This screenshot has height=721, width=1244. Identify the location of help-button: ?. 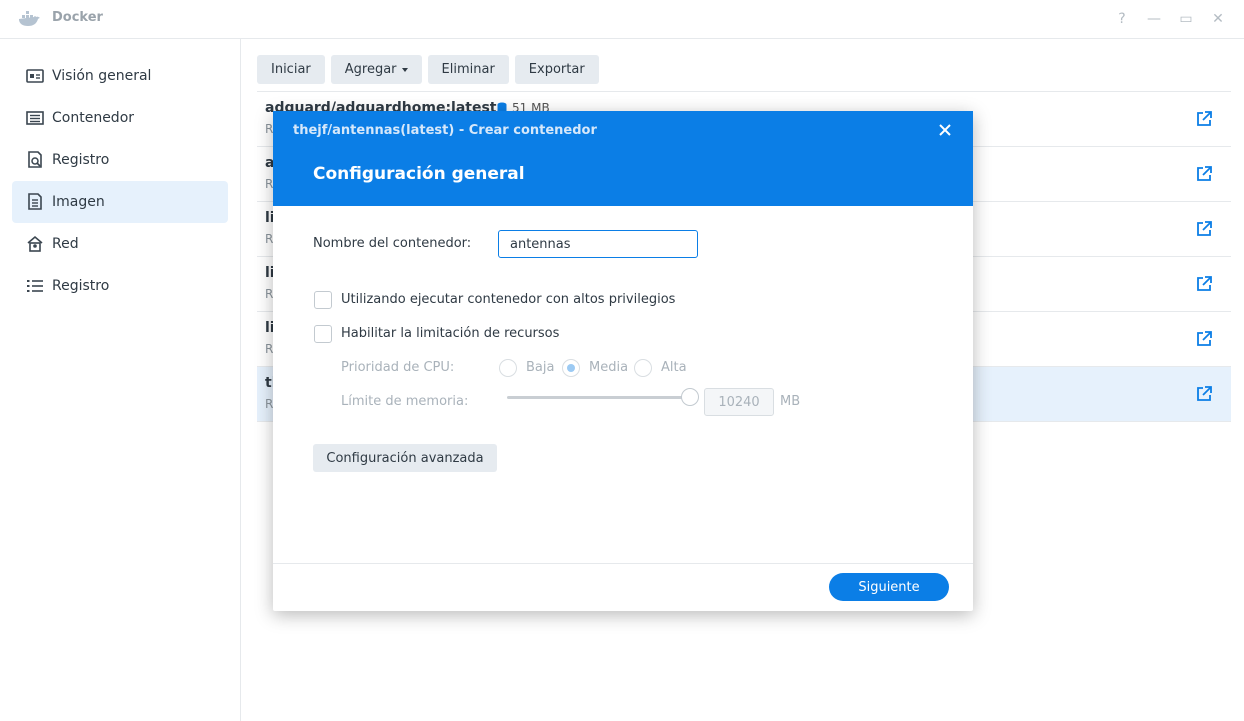
(1122, 19).